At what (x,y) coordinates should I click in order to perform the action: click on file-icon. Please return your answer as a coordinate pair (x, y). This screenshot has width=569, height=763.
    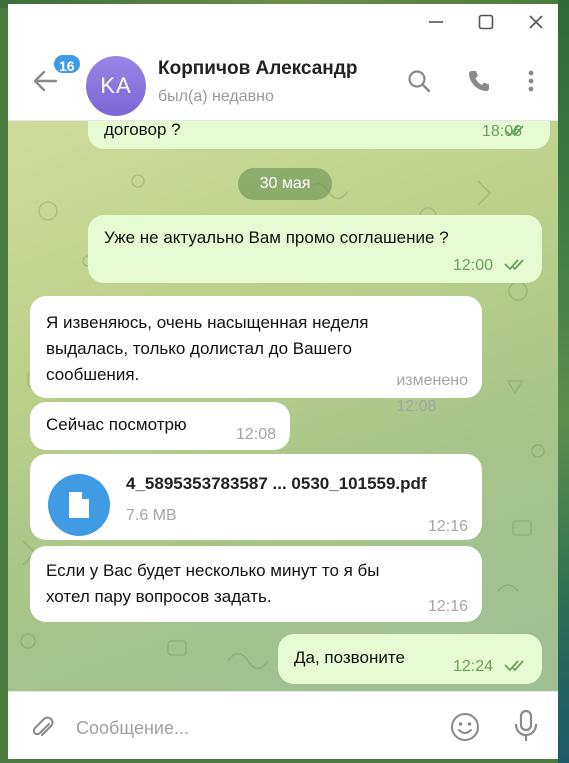
    Looking at the image, I should click on (79, 505).